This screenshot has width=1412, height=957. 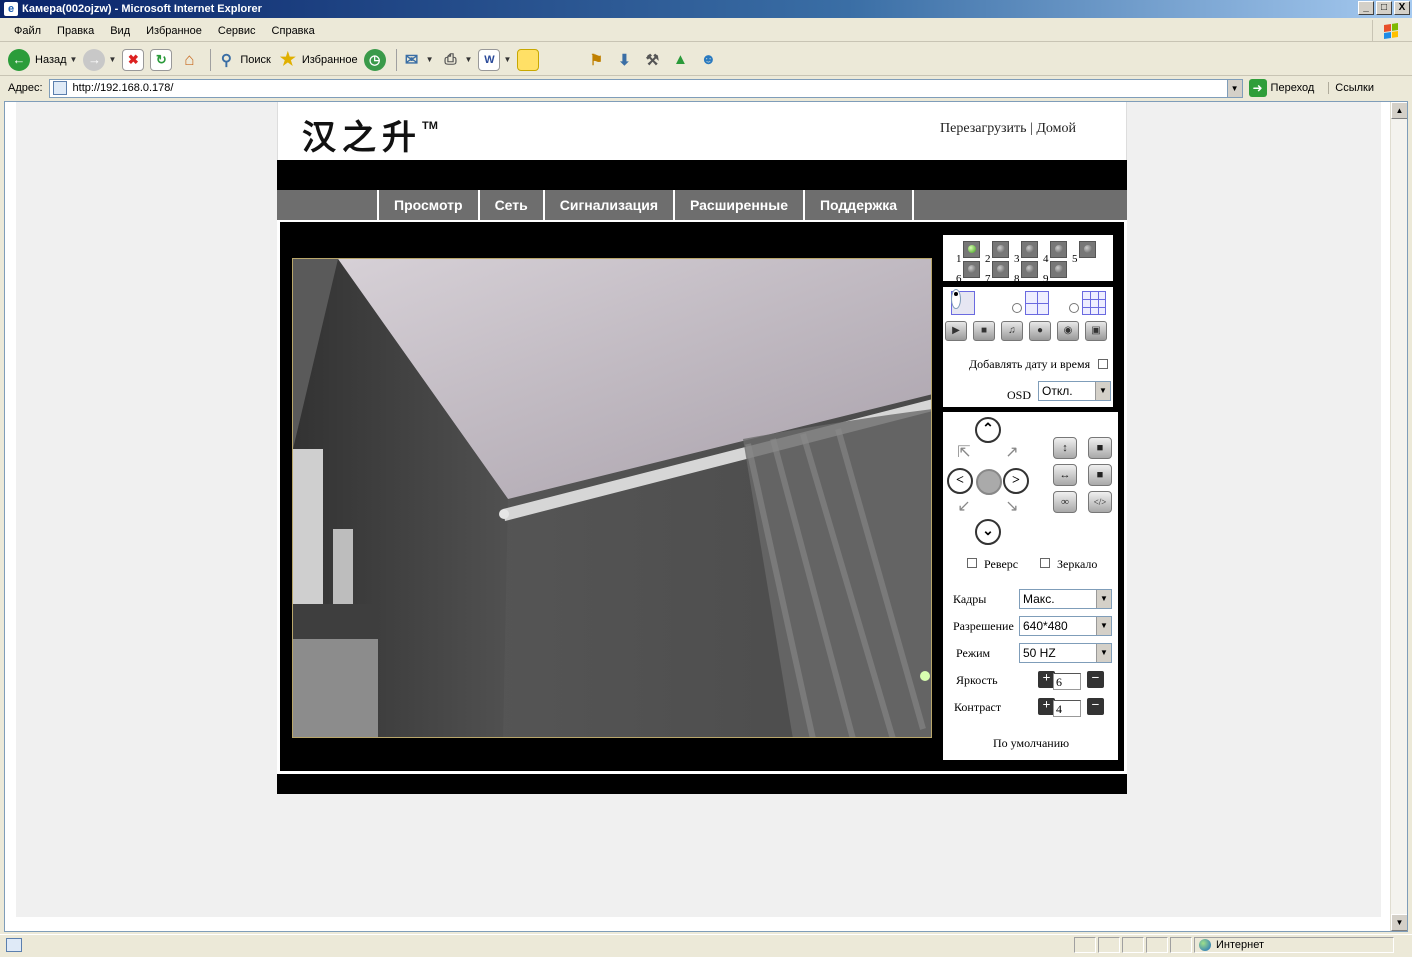 I want to click on camera-7: 7, so click(x=997, y=273).